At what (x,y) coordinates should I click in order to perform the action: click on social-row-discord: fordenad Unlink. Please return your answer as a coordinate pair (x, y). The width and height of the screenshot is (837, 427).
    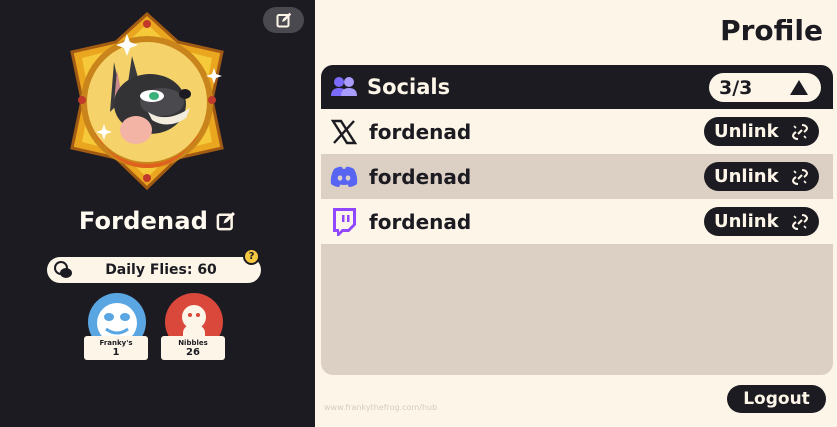
    Looking at the image, I should click on (577, 176).